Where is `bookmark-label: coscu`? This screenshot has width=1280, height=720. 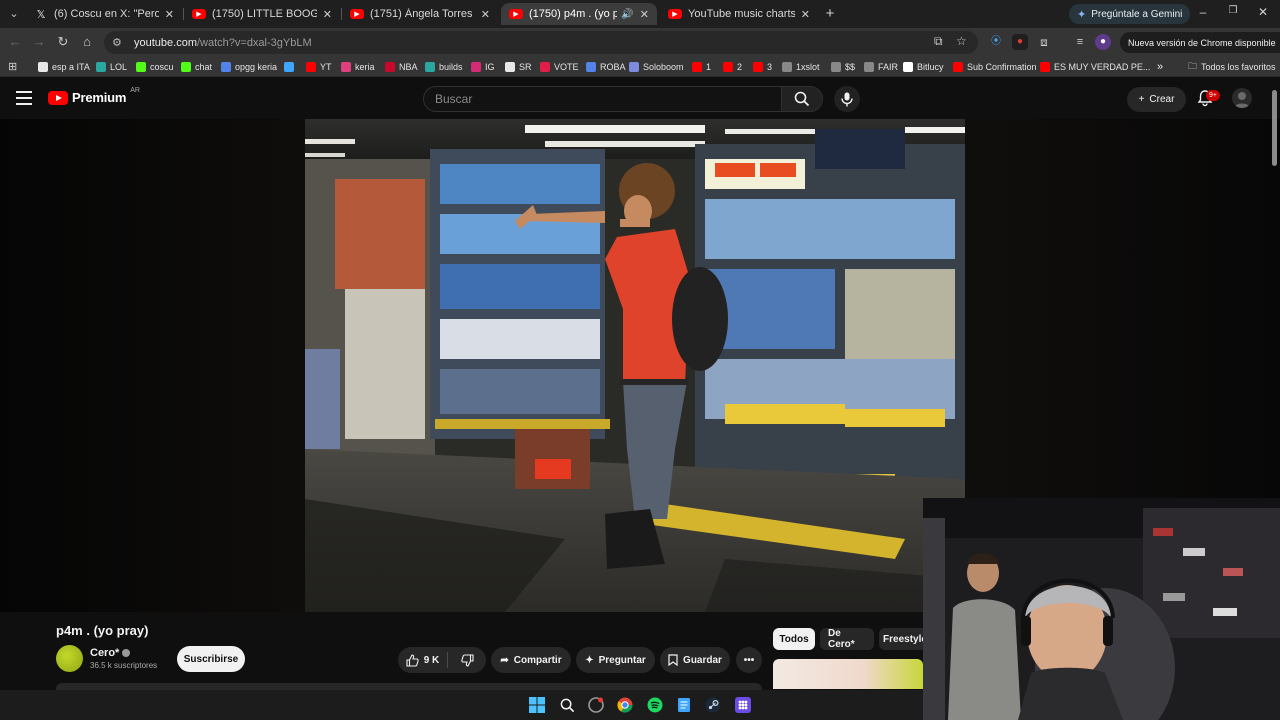
bookmark-label: coscu is located at coordinates (162, 67).